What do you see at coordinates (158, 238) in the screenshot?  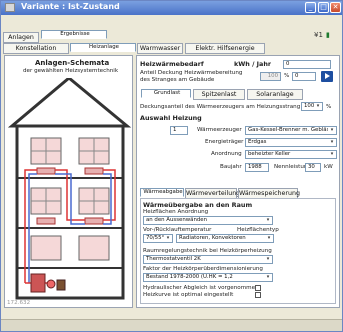 I see `vorlauf-select: 70/55°C ▾` at bounding box center [158, 238].